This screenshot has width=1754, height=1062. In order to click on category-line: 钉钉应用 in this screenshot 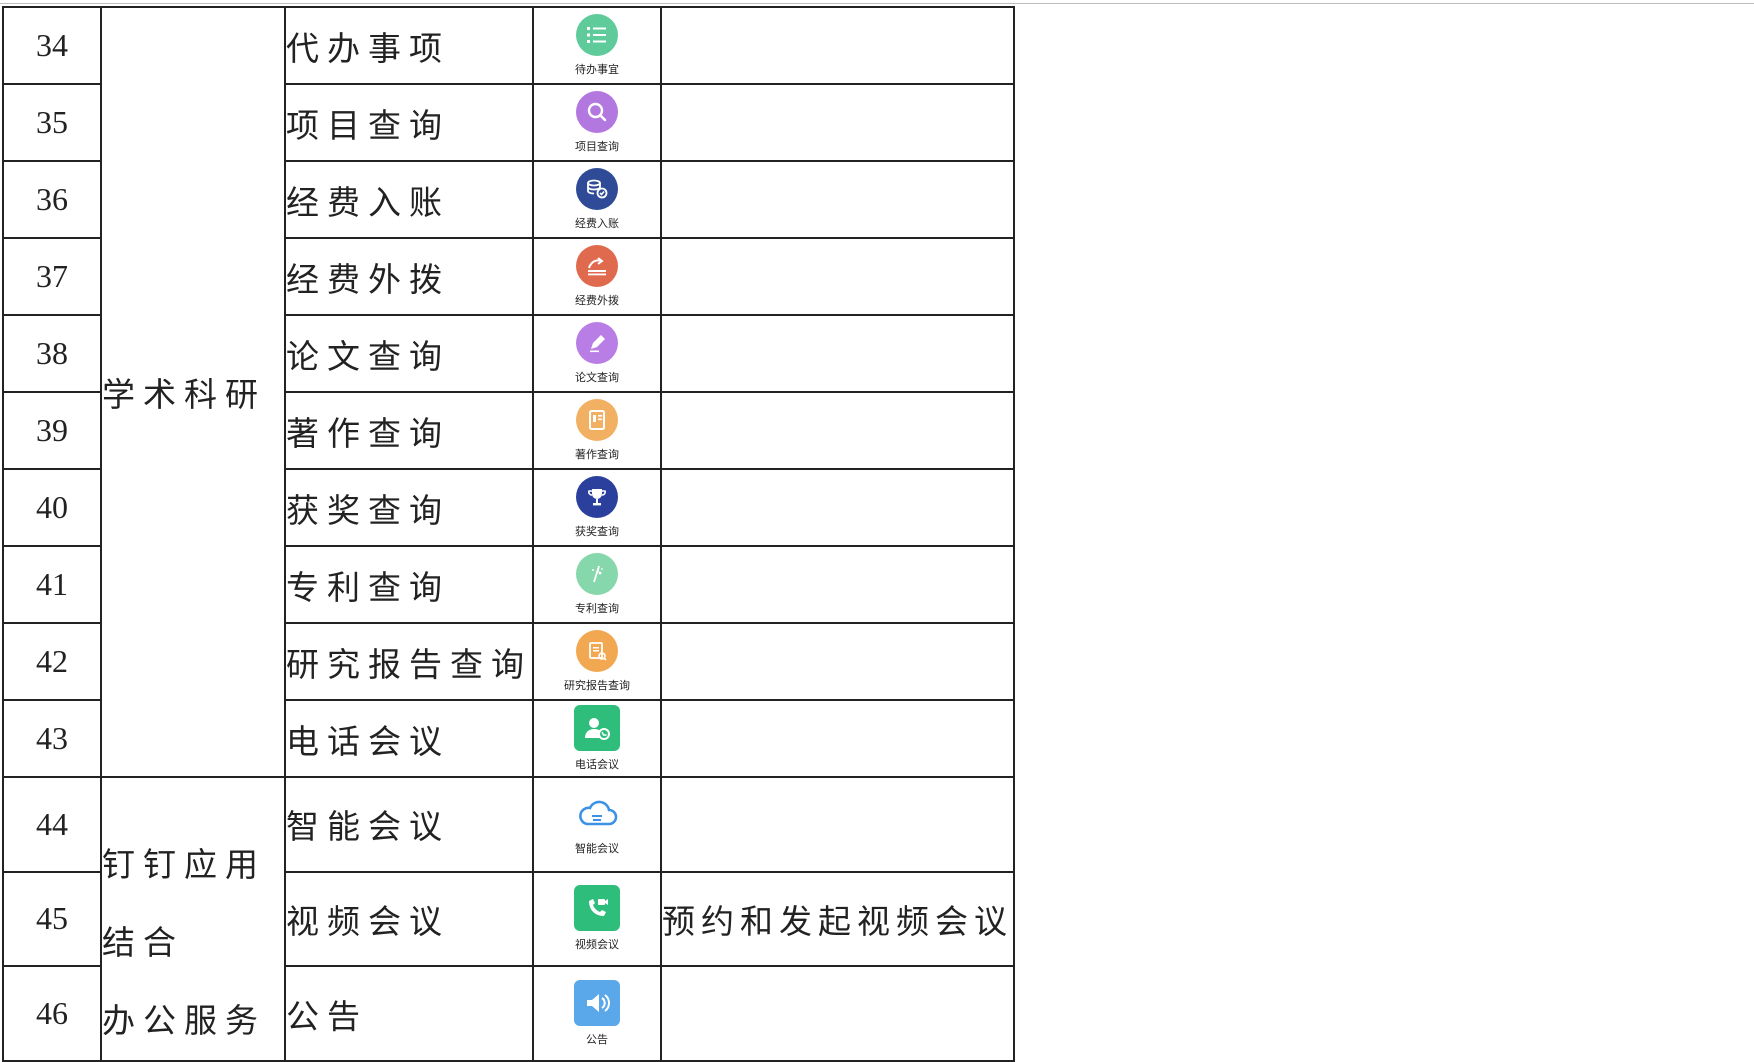, I will do `click(184, 864)`.